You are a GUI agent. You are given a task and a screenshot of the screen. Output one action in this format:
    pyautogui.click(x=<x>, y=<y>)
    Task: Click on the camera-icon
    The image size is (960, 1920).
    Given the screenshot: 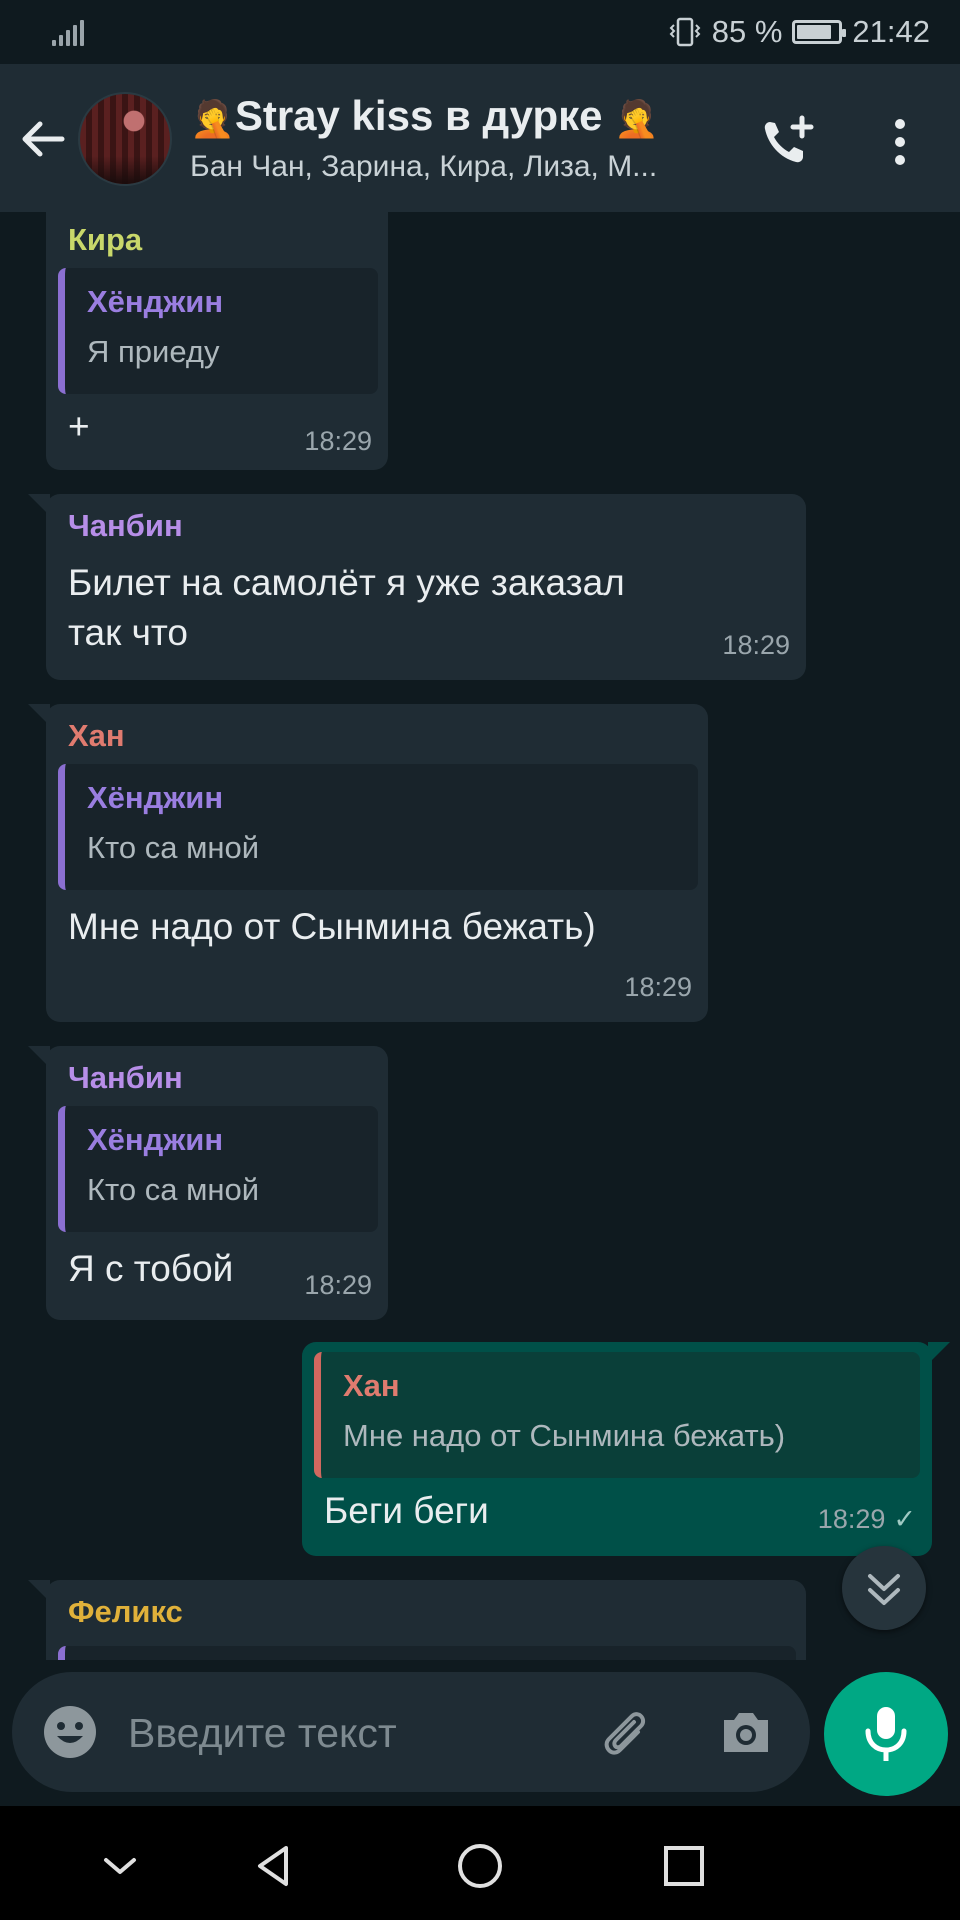 What is the action you would take?
    pyautogui.click(x=746, y=1732)
    